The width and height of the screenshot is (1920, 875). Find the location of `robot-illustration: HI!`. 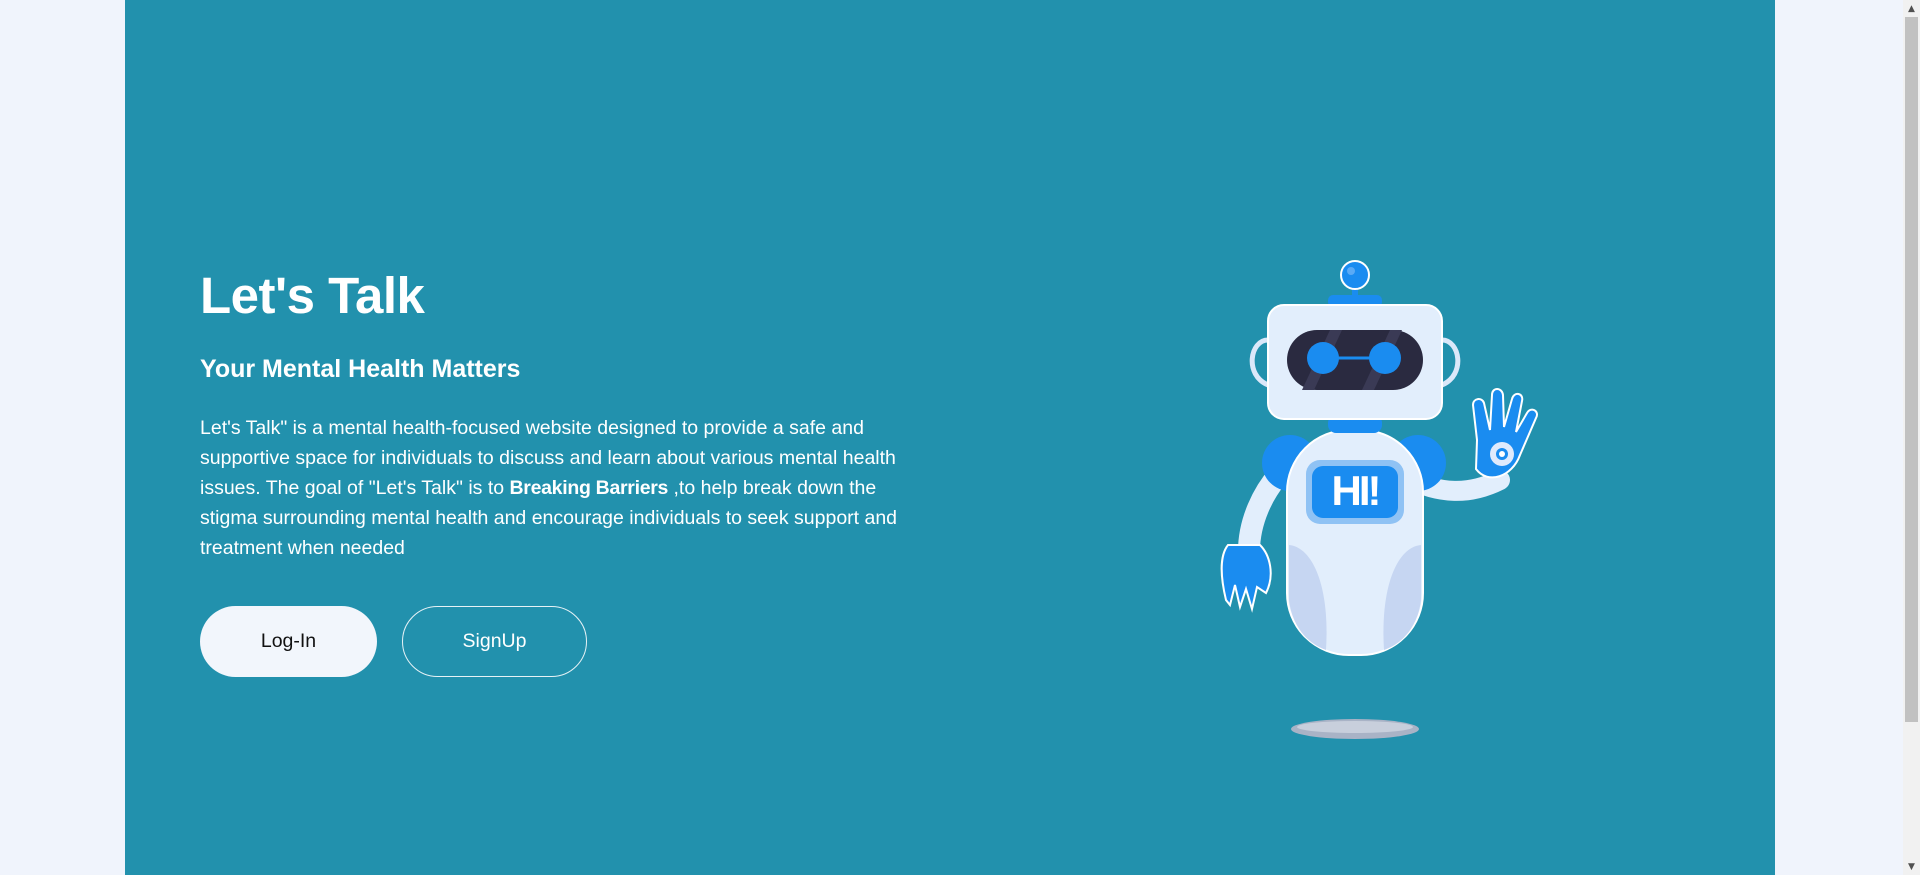

robot-illustration: HI! is located at coordinates (1379, 499).